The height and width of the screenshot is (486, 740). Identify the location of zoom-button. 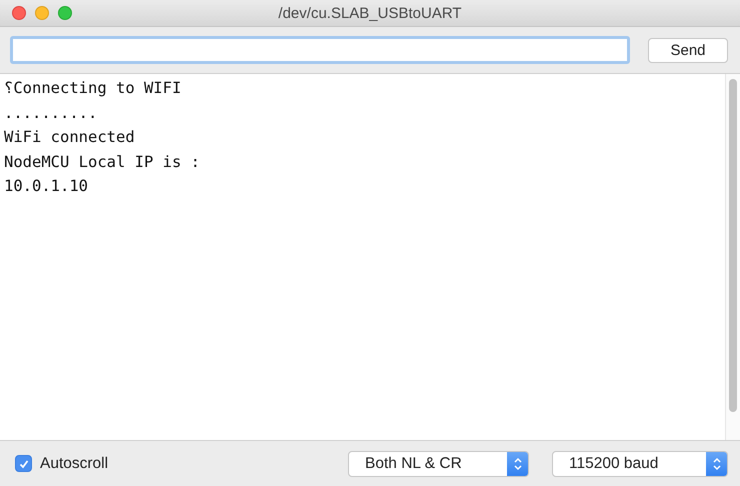
(65, 13).